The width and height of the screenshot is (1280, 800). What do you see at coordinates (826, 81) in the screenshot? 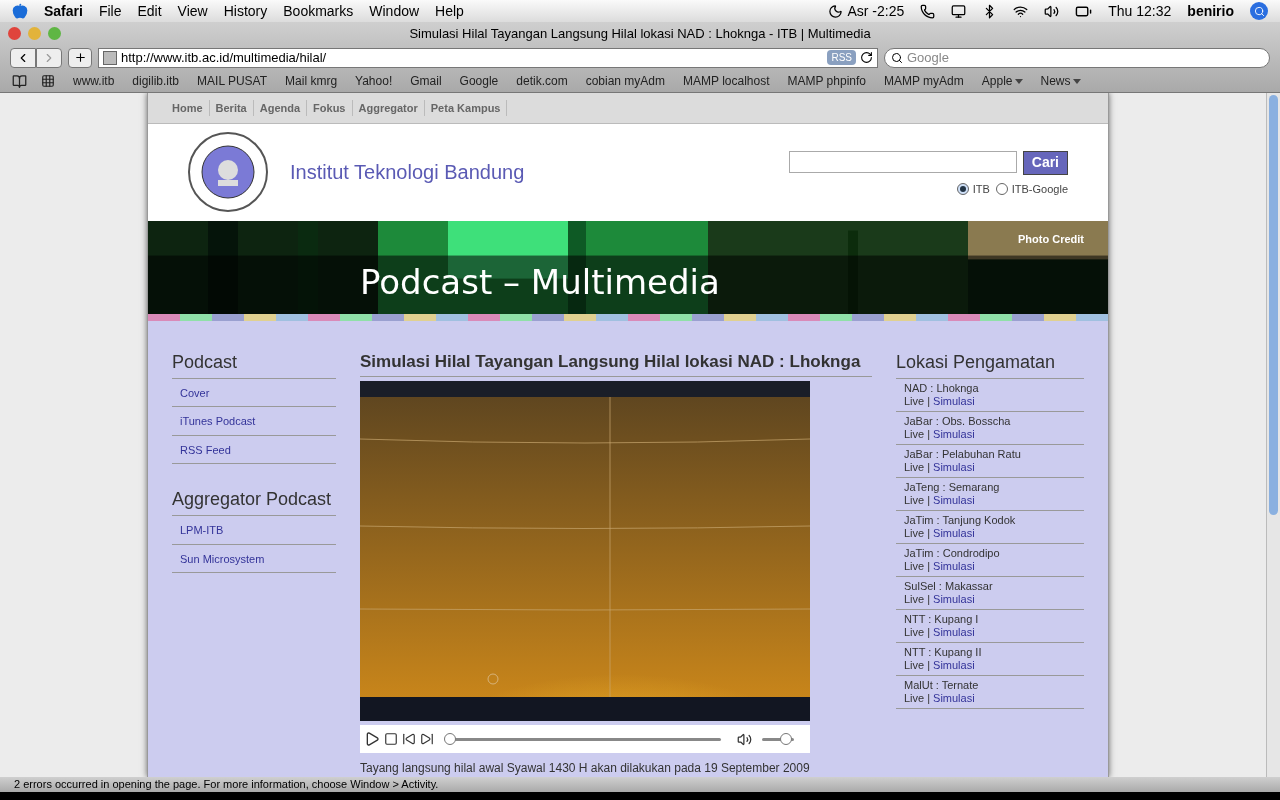
I see `bookmark-link: MAMP phpinfo` at bounding box center [826, 81].